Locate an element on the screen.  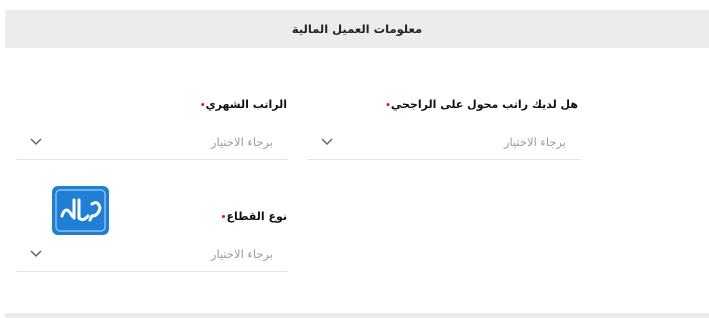
salary-transfer-label: هل لديك راتب محول على الراجحي• is located at coordinates (479, 104).